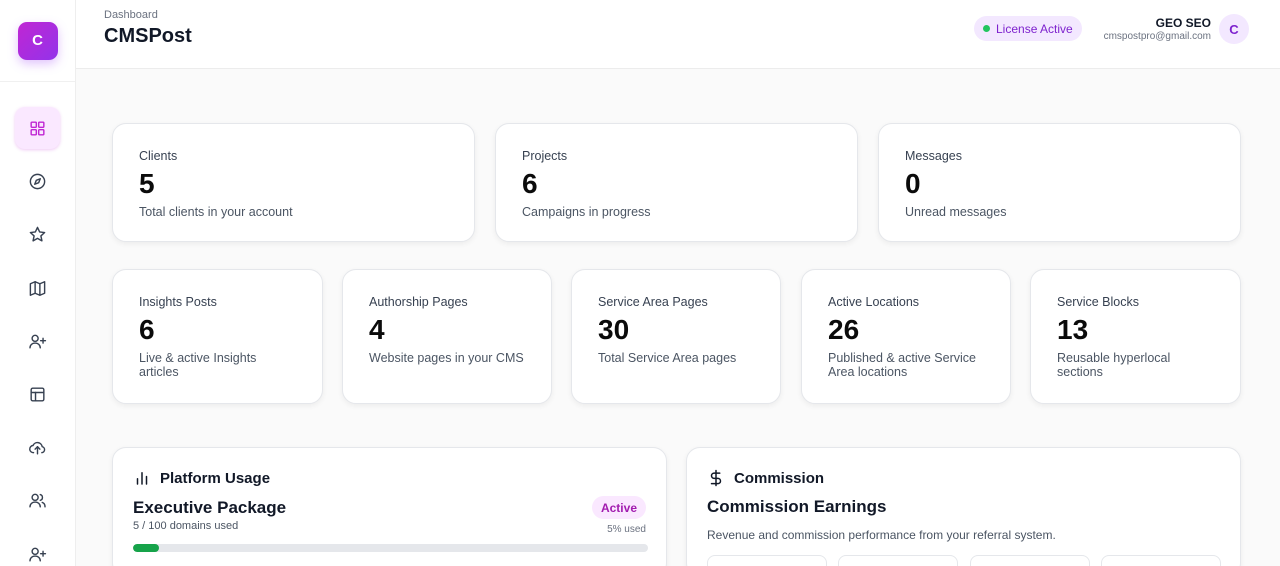  I want to click on user-name: GEO SEO, so click(1183, 23).